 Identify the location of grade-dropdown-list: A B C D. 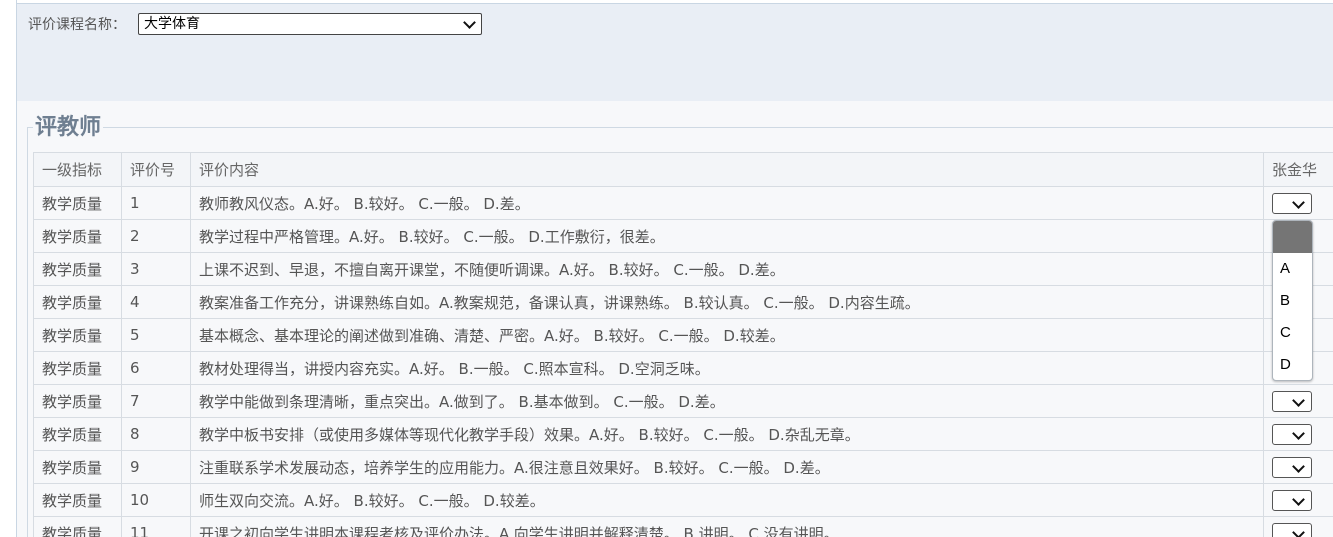
(1292, 300).